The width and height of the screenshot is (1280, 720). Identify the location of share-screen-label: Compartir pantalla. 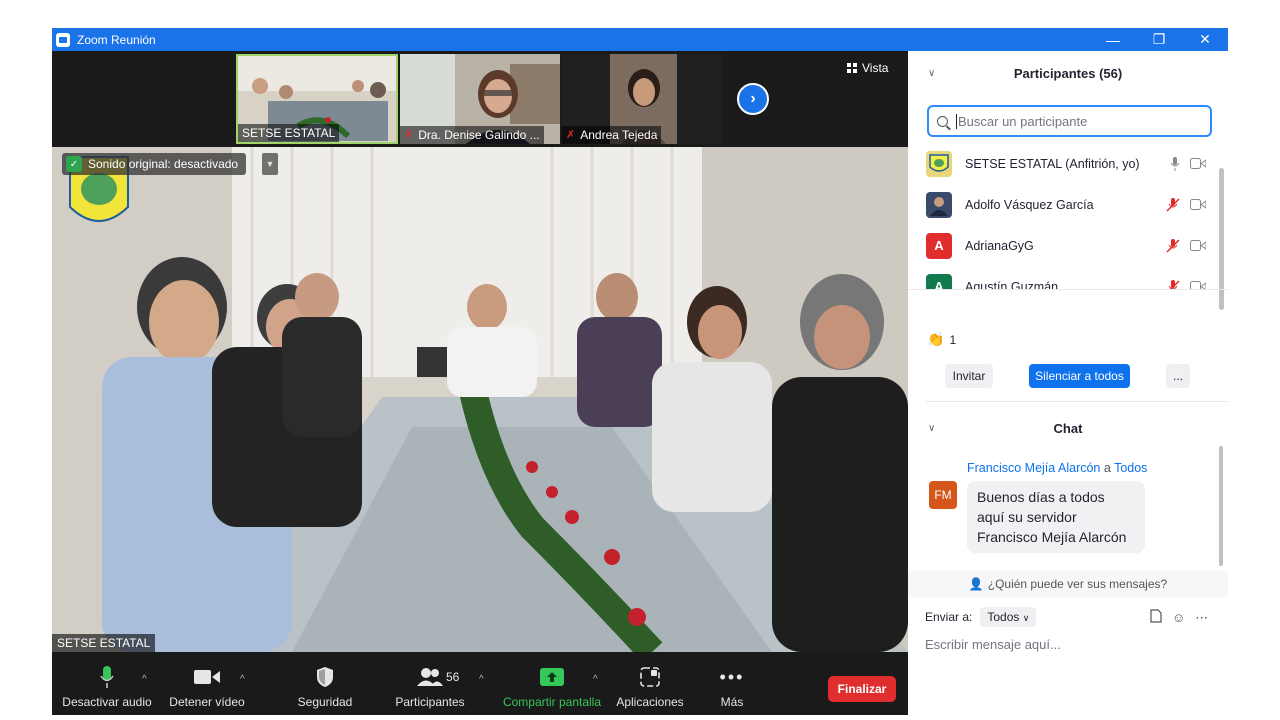
(552, 702).